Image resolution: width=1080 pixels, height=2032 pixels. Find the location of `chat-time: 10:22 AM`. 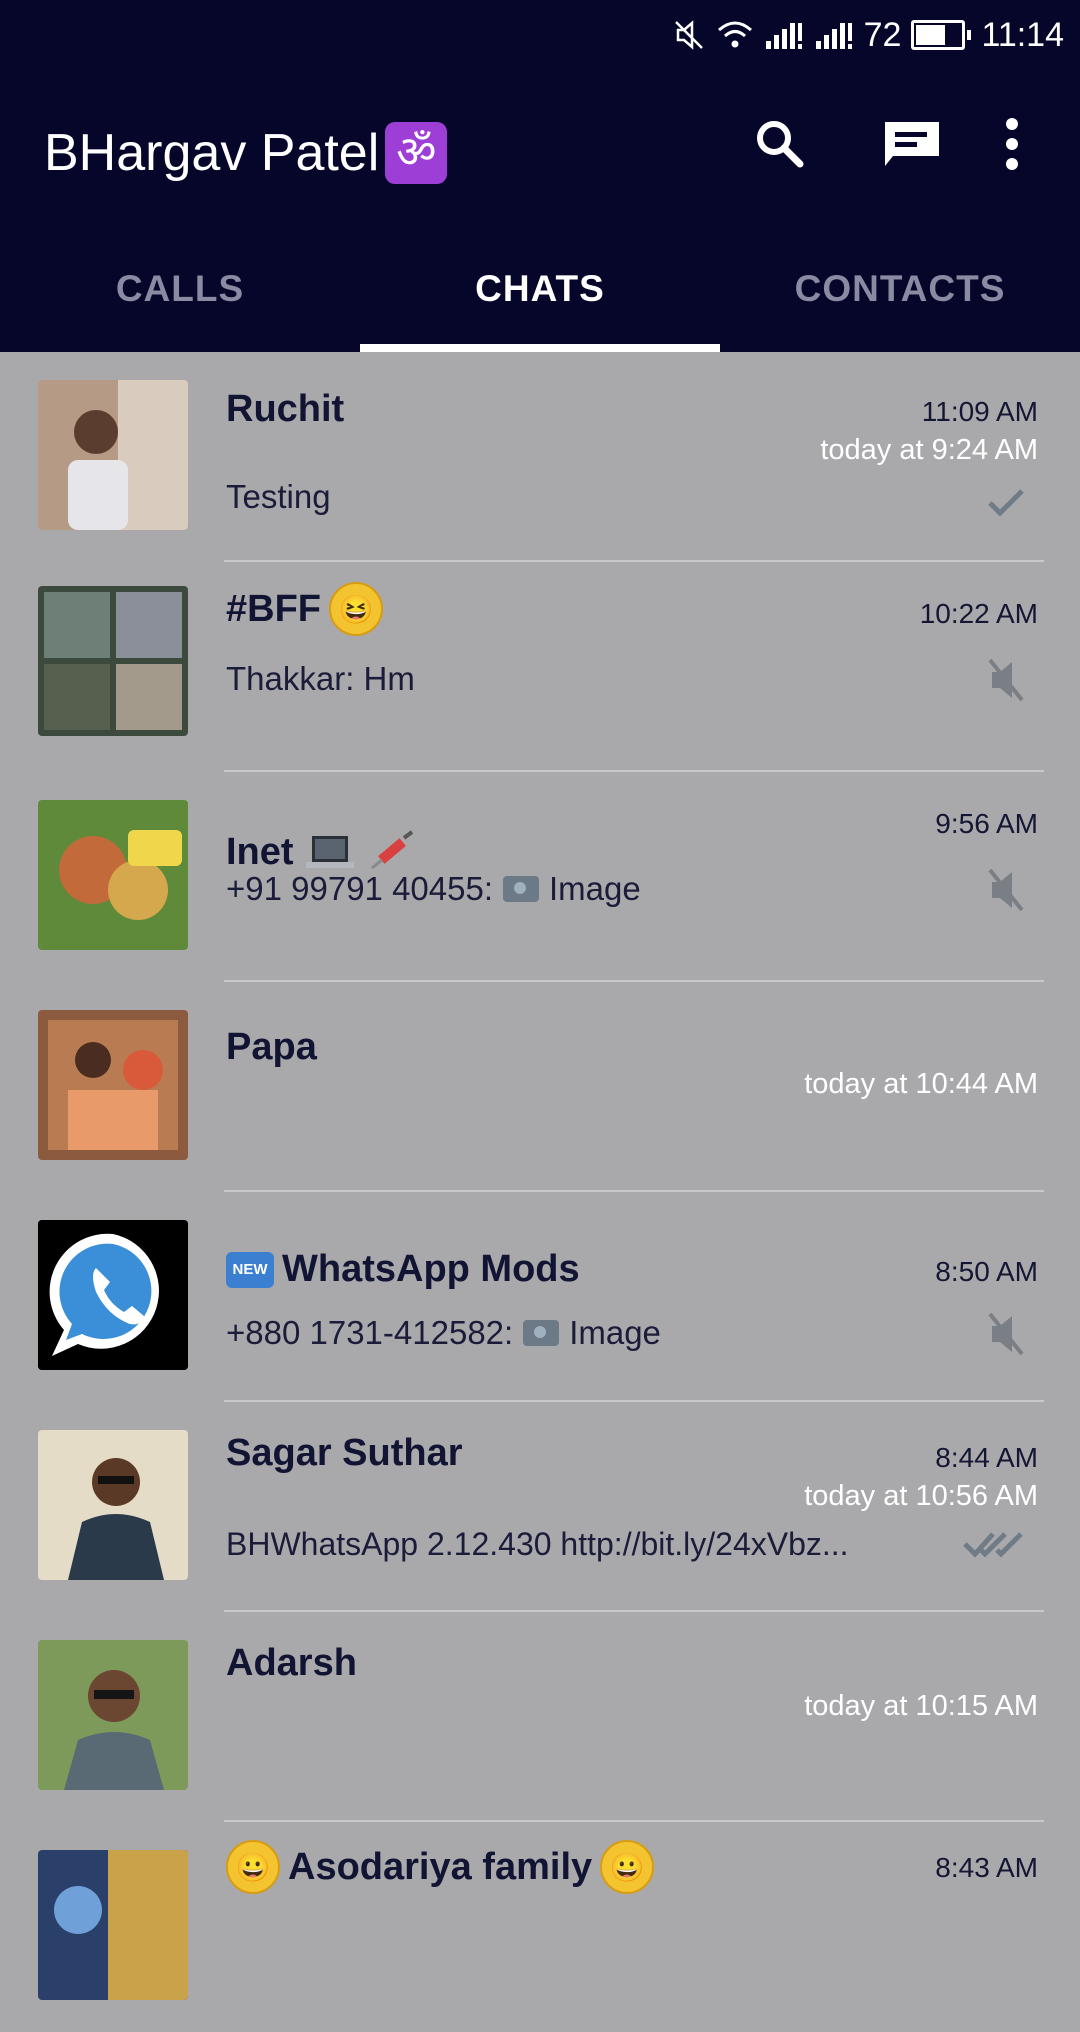

chat-time: 10:22 AM is located at coordinates (978, 613).